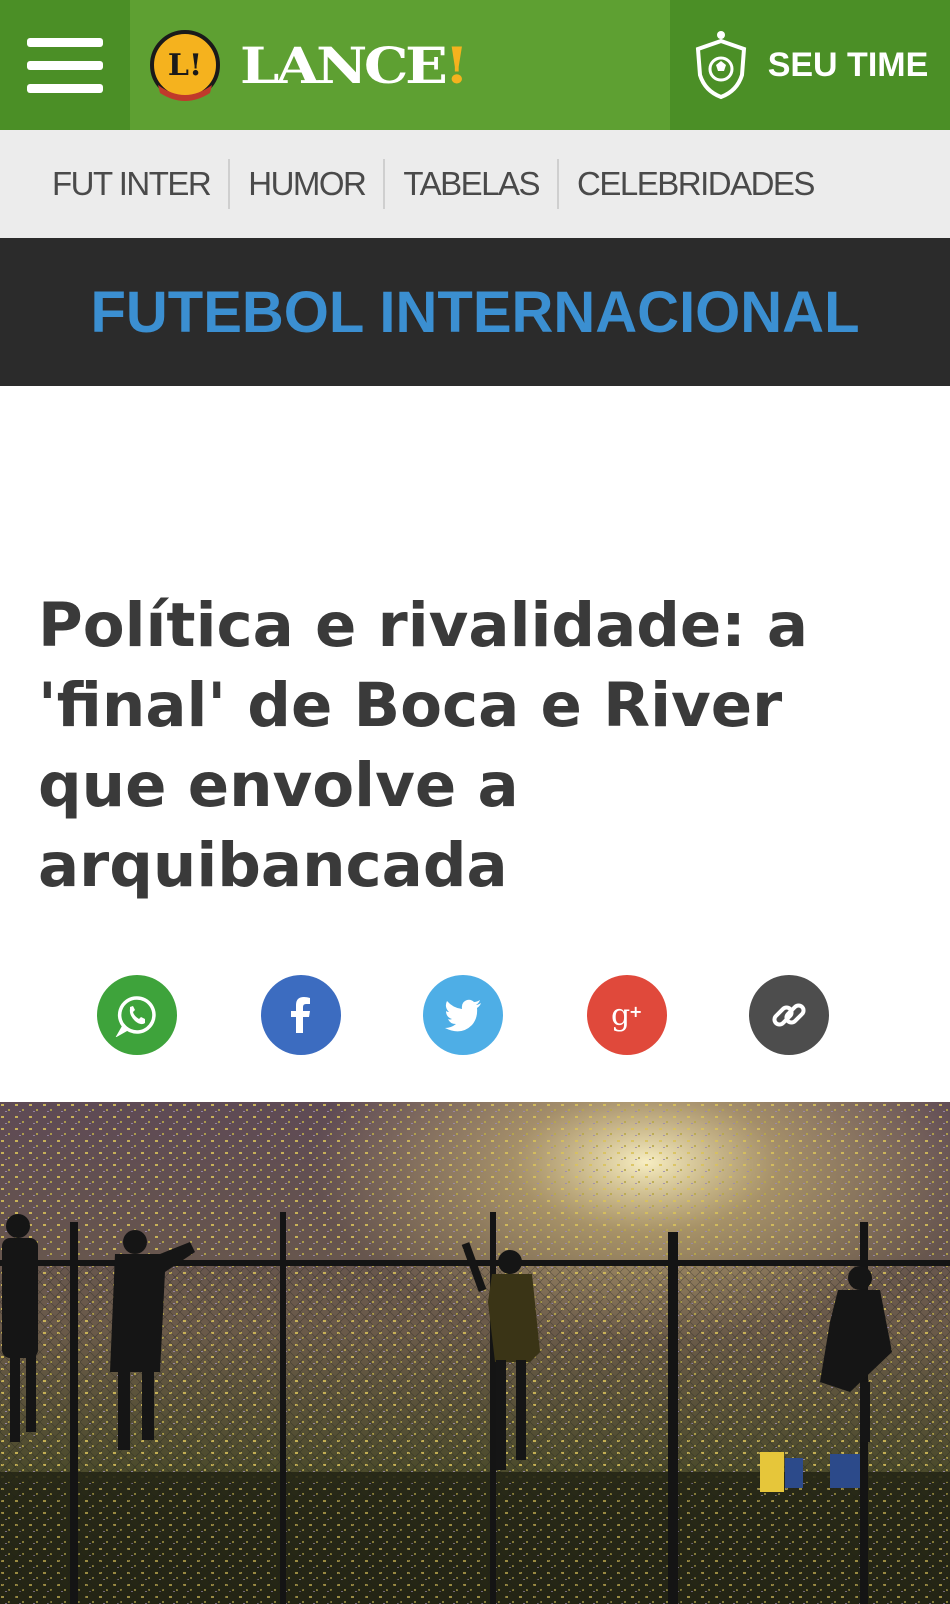  I want to click on nav-item-celebridades: CELEBRIDADES, so click(694, 184).